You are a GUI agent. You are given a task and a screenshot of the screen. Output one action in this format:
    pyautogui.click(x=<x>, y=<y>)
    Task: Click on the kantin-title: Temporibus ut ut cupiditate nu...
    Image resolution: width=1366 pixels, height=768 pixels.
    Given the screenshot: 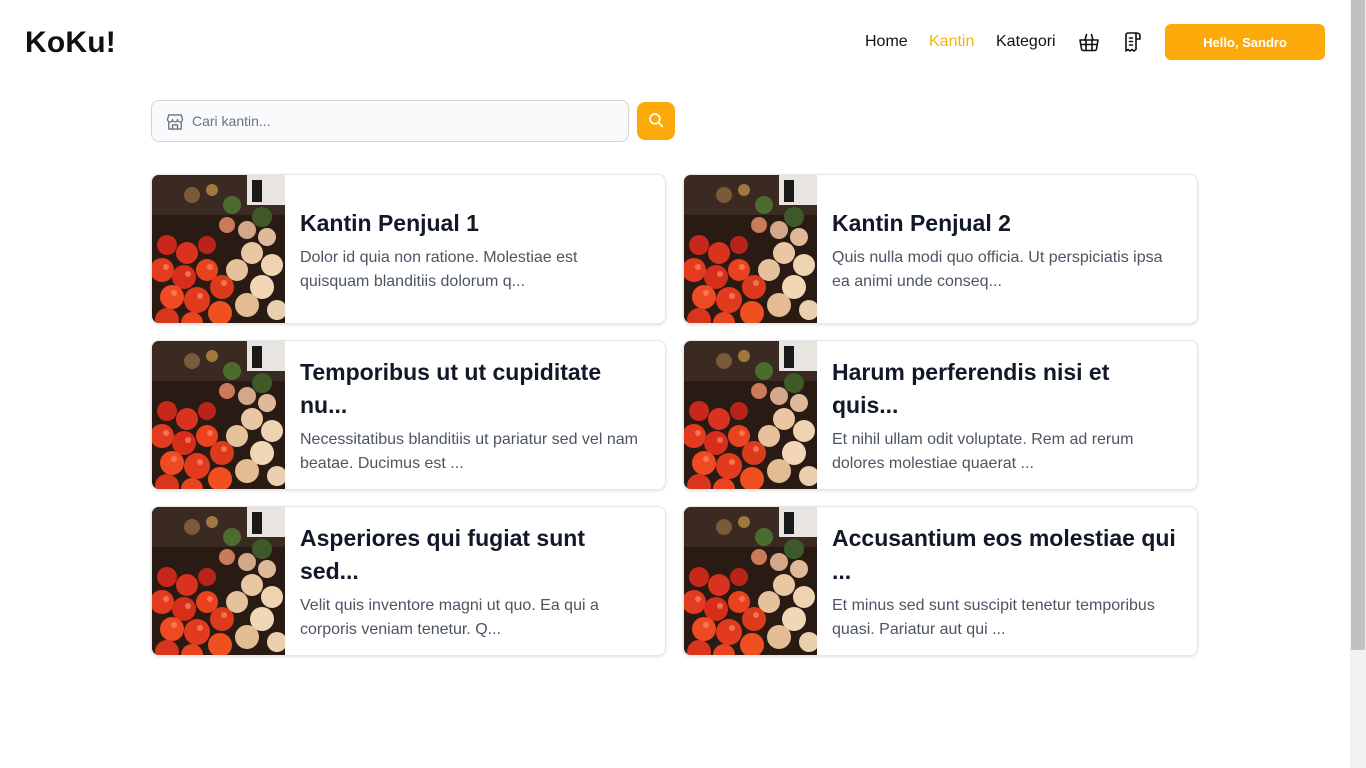 What is the action you would take?
    pyautogui.click(x=472, y=389)
    